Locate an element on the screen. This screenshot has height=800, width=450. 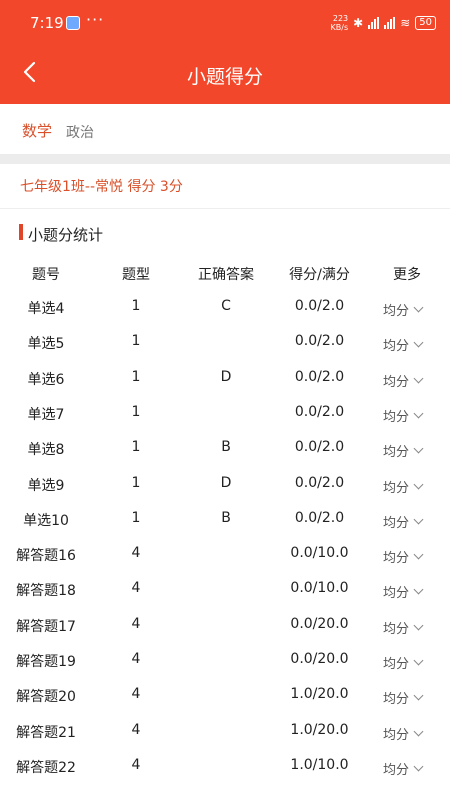
question-name: 解答题19 is located at coordinates (46, 662).